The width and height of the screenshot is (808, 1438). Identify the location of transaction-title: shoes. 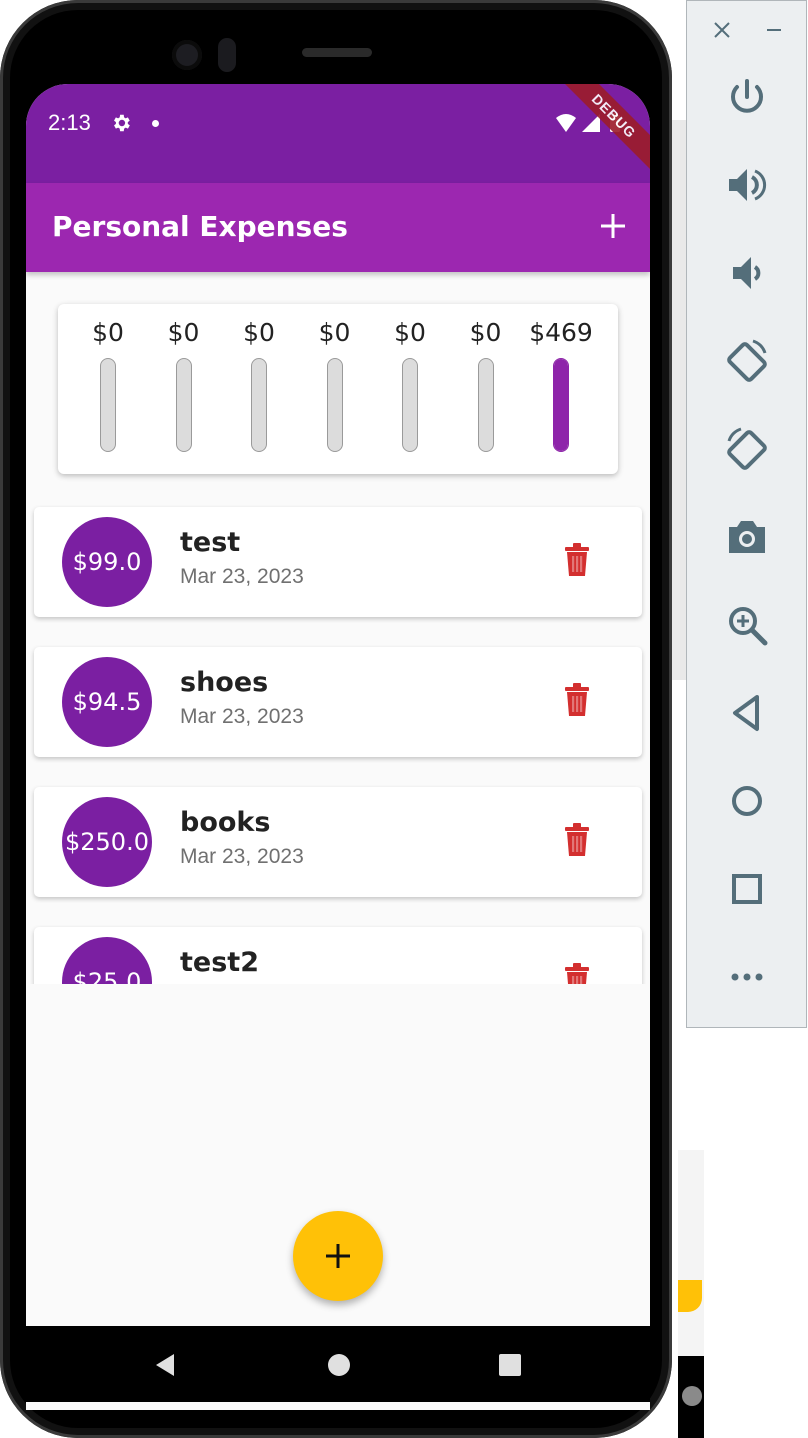
(224, 682).